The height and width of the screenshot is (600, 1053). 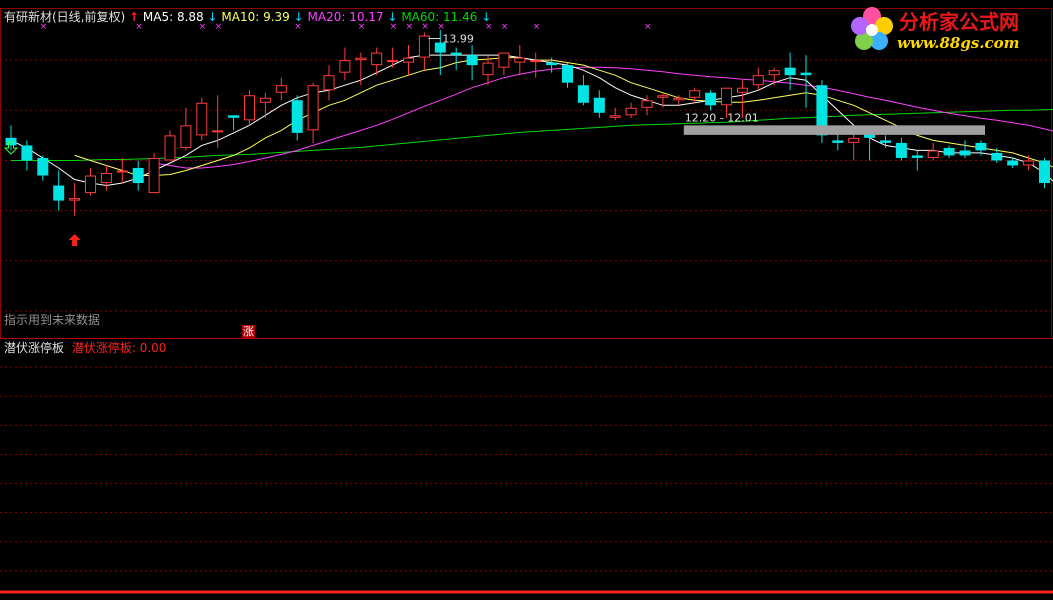 What do you see at coordinates (173, 17) in the screenshot?
I see `ma5-label: MA5: 8.88` at bounding box center [173, 17].